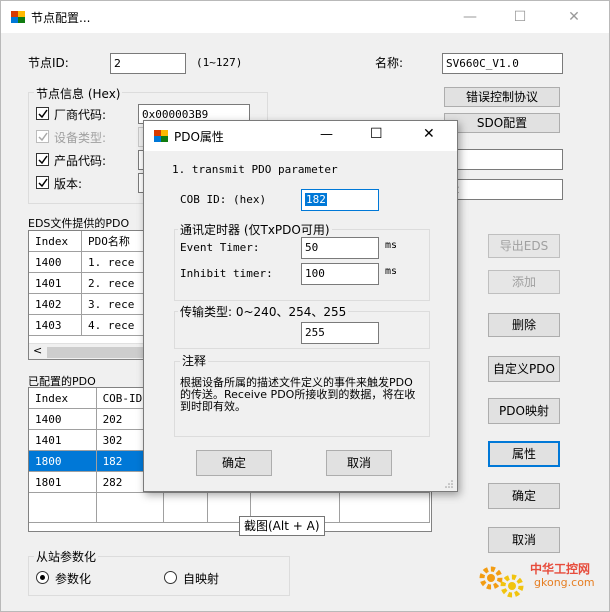 This screenshot has height=612, width=610. I want to click on scrollbar-thumb, so click(97, 352).